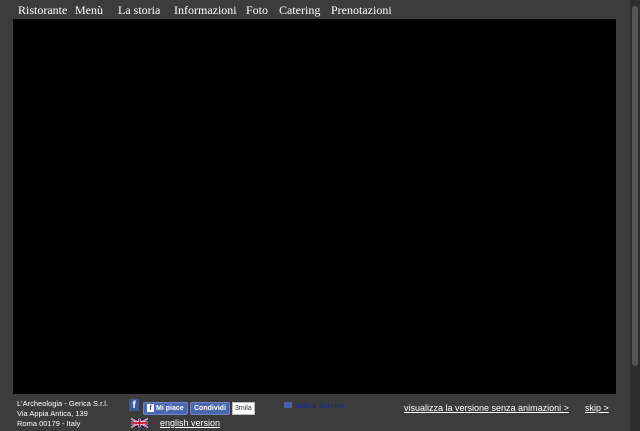 The image size is (640, 431). Describe the element at coordinates (361, 10) in the screenshot. I see `nav-item-prenotazioni: Prenotazioni` at that location.